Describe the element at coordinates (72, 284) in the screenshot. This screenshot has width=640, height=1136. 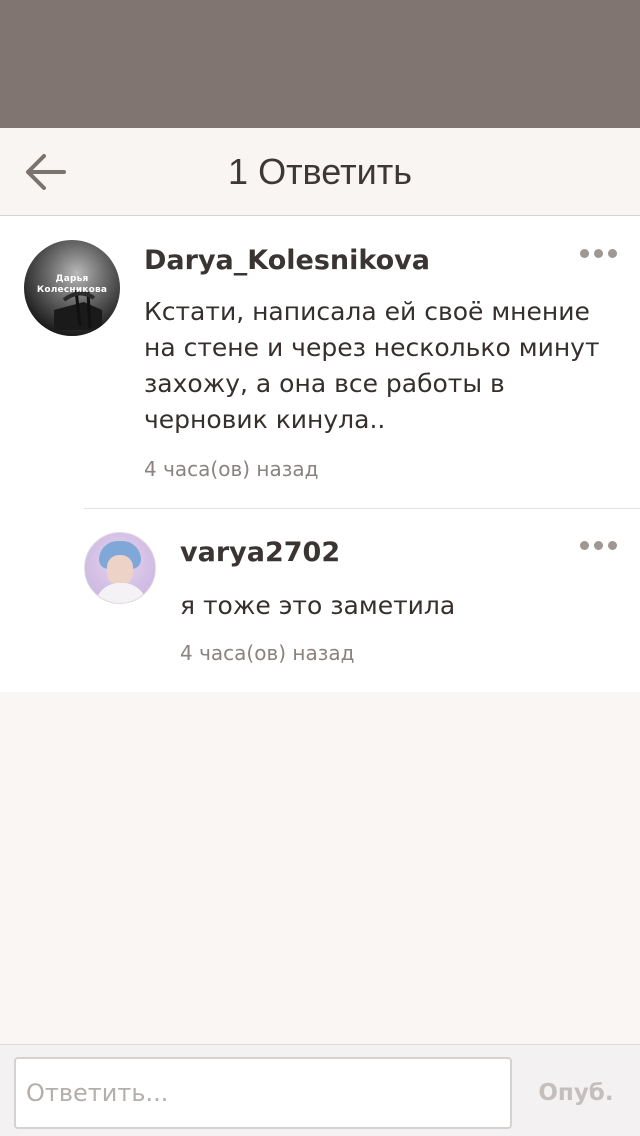
I see `avatar-caption: Дарья Колесникова` at that location.